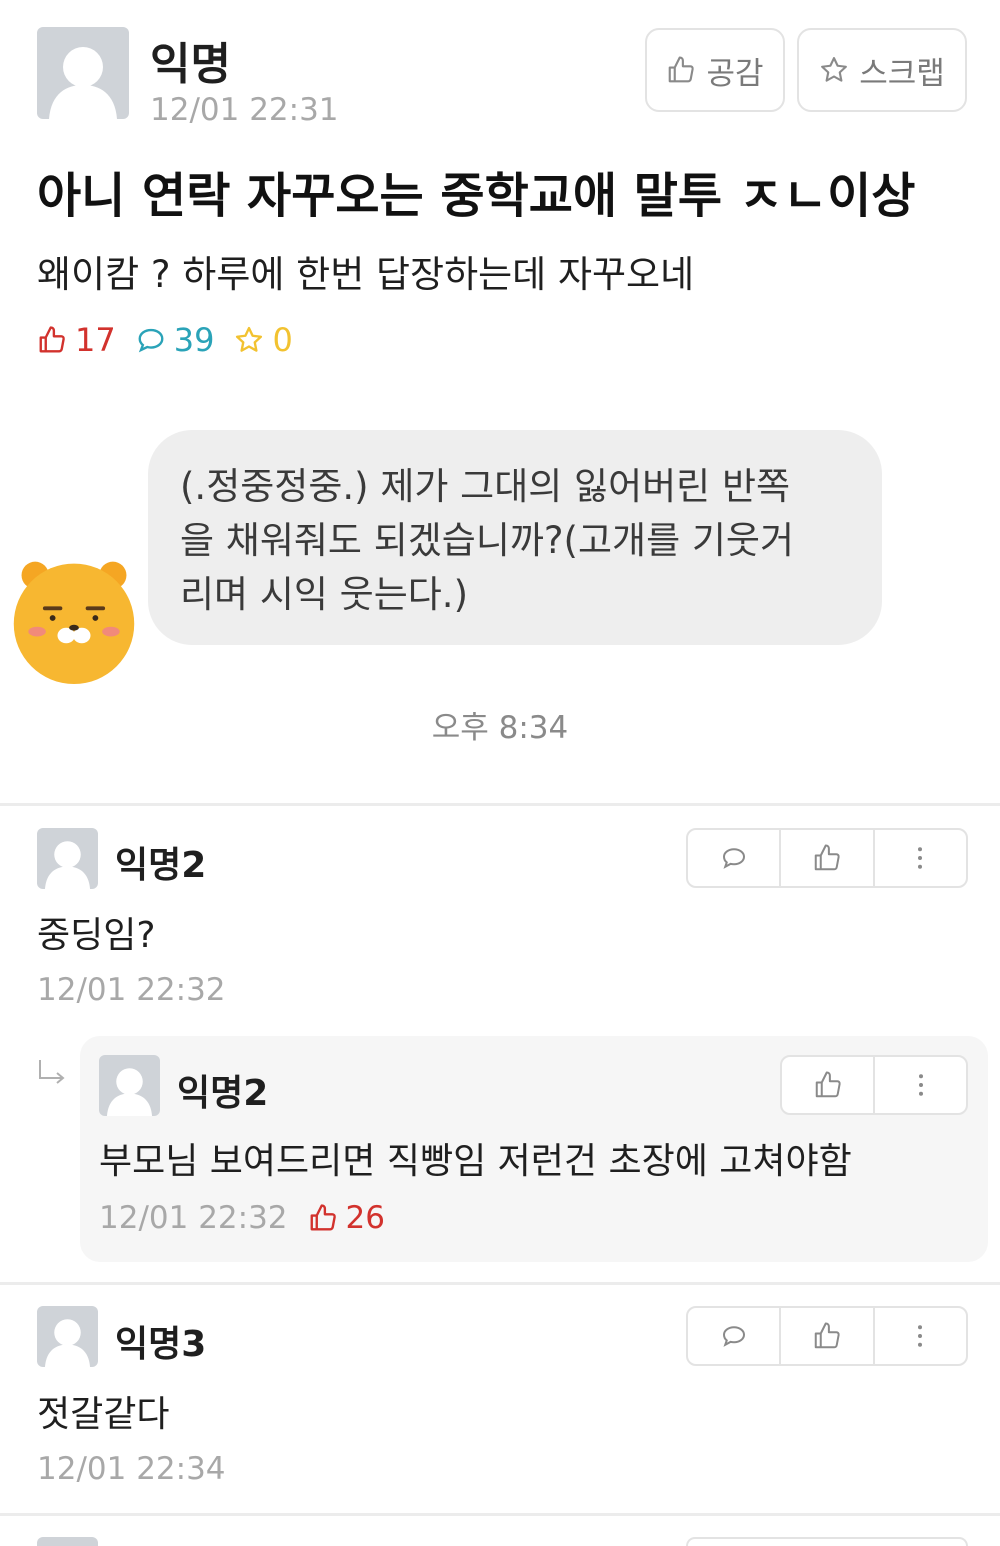 This screenshot has width=1000, height=1546. I want to click on comment-author: 익명2, so click(161, 865).